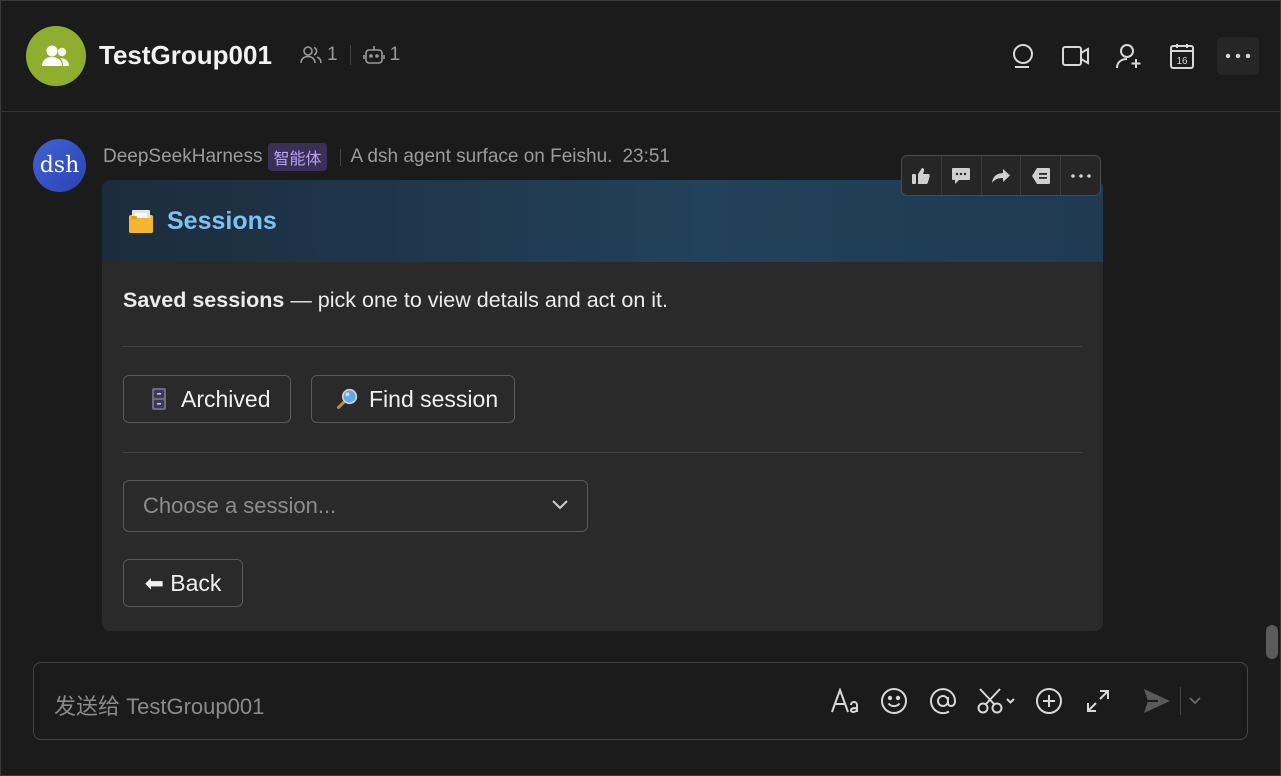  What do you see at coordinates (159, 399) in the screenshot?
I see `file-cabinet-icon` at bounding box center [159, 399].